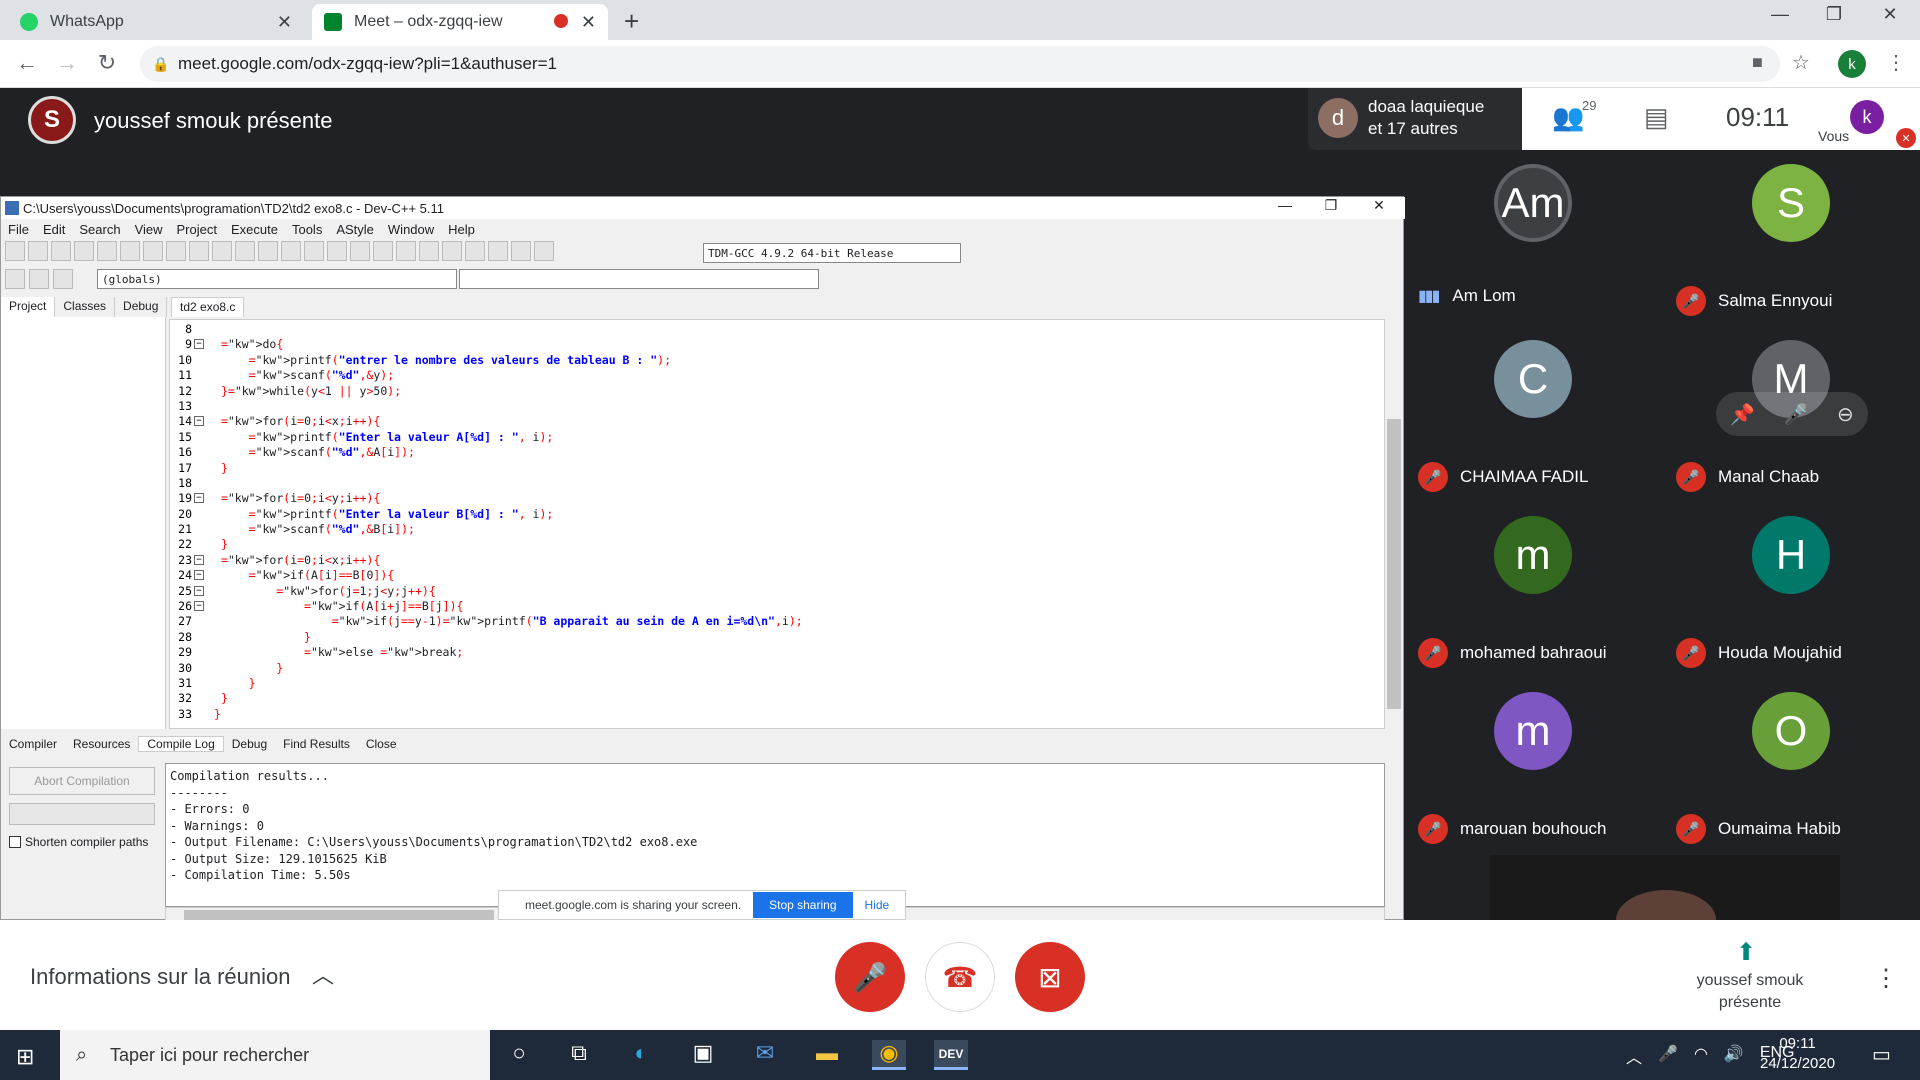 This screenshot has height=1080, width=1920. I want to click on participant-tile: O 🎤 Oumaima Habib, so click(1791, 766).